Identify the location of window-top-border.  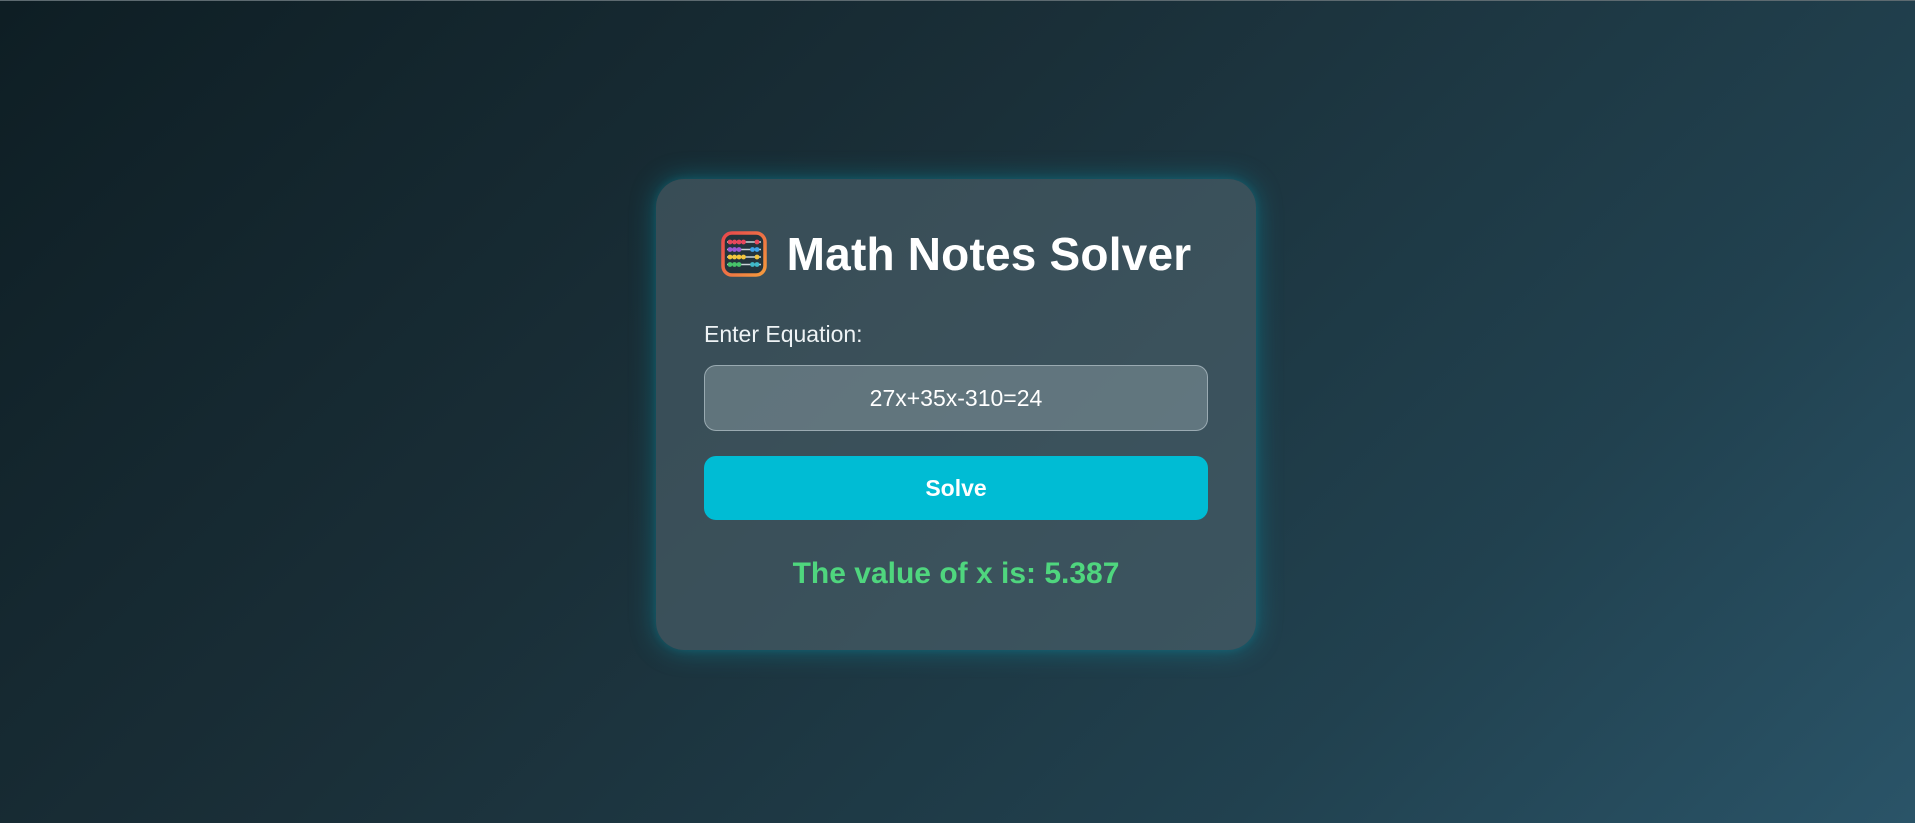
(957, 0).